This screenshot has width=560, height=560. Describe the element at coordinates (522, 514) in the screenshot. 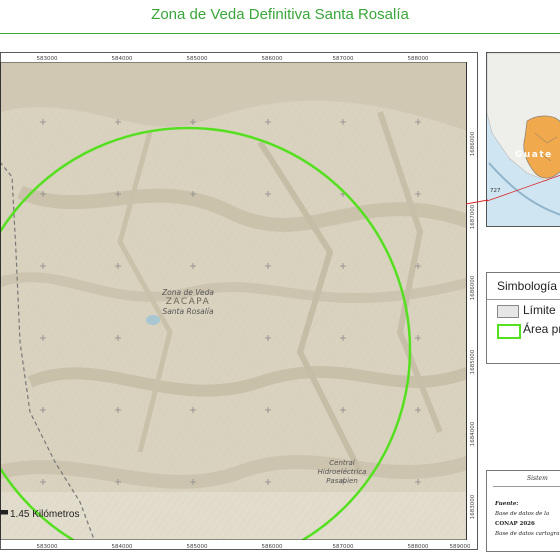

I see `source-line-1: Base de datos de la` at that location.